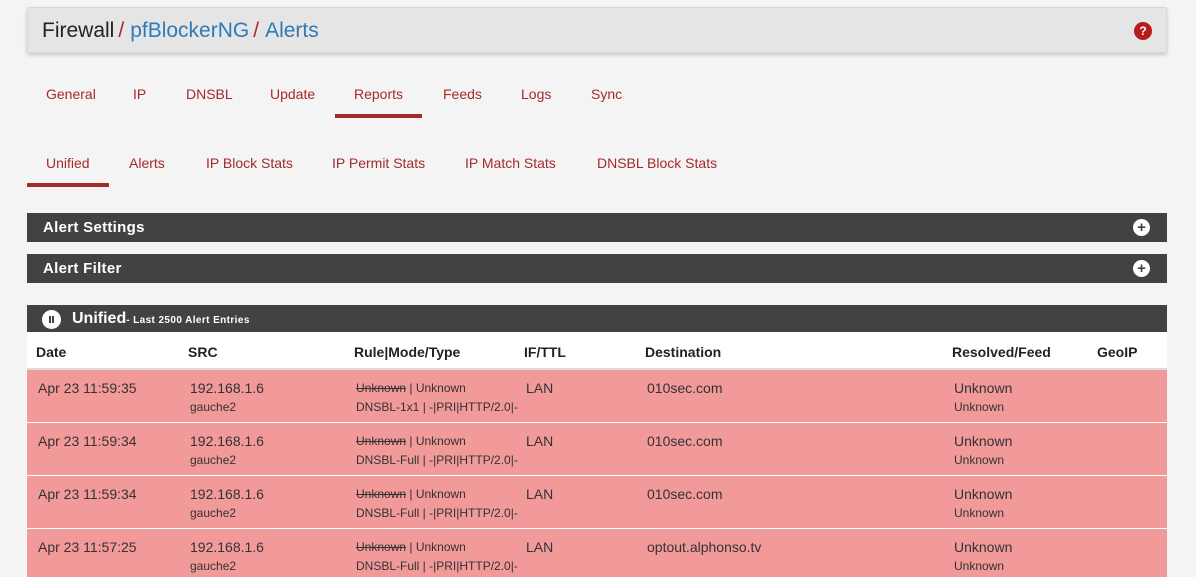  I want to click on help-icon: ?, so click(1143, 31).